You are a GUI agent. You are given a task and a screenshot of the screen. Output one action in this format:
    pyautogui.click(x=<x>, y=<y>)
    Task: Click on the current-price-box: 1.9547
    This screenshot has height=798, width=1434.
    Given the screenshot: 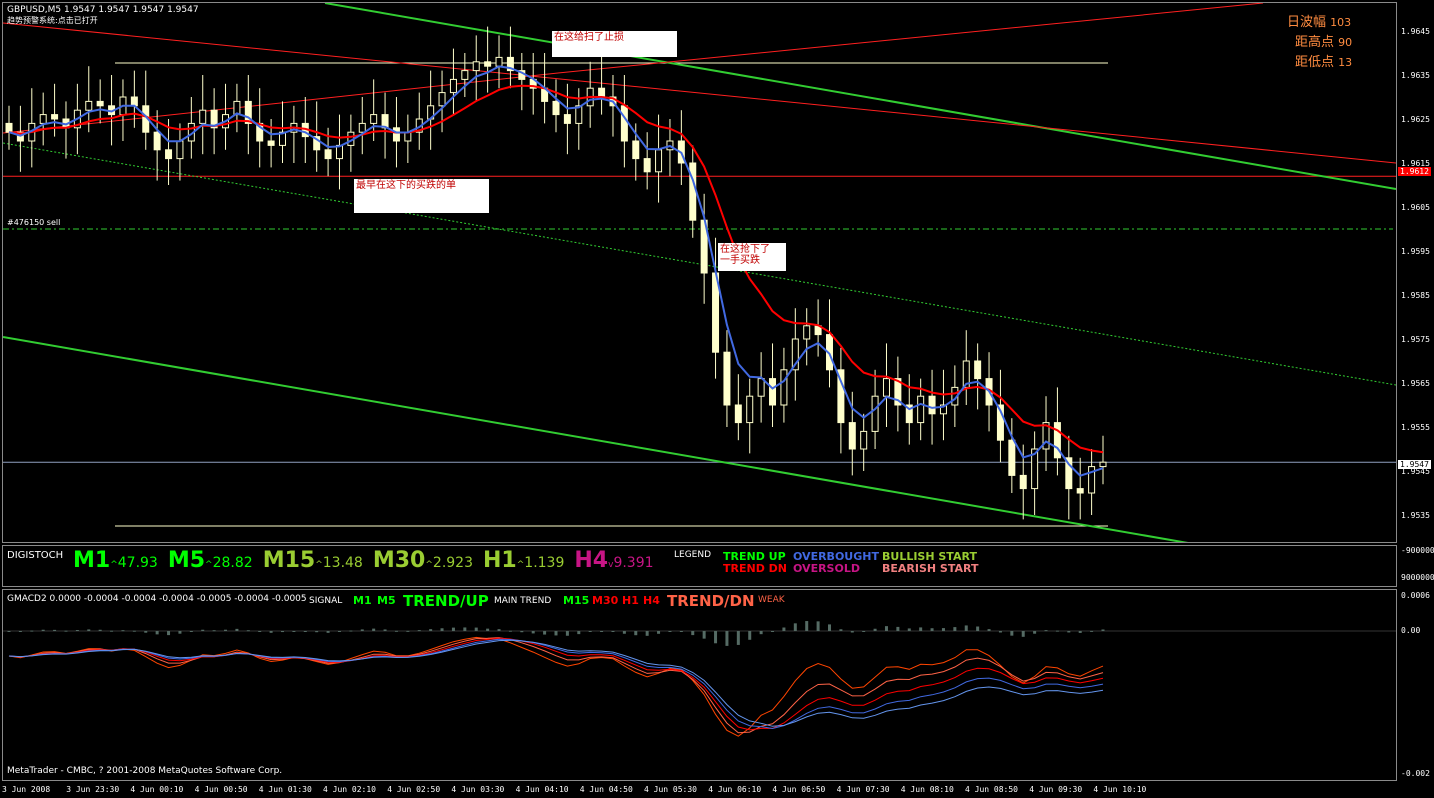 What is the action you would take?
    pyautogui.click(x=1414, y=464)
    